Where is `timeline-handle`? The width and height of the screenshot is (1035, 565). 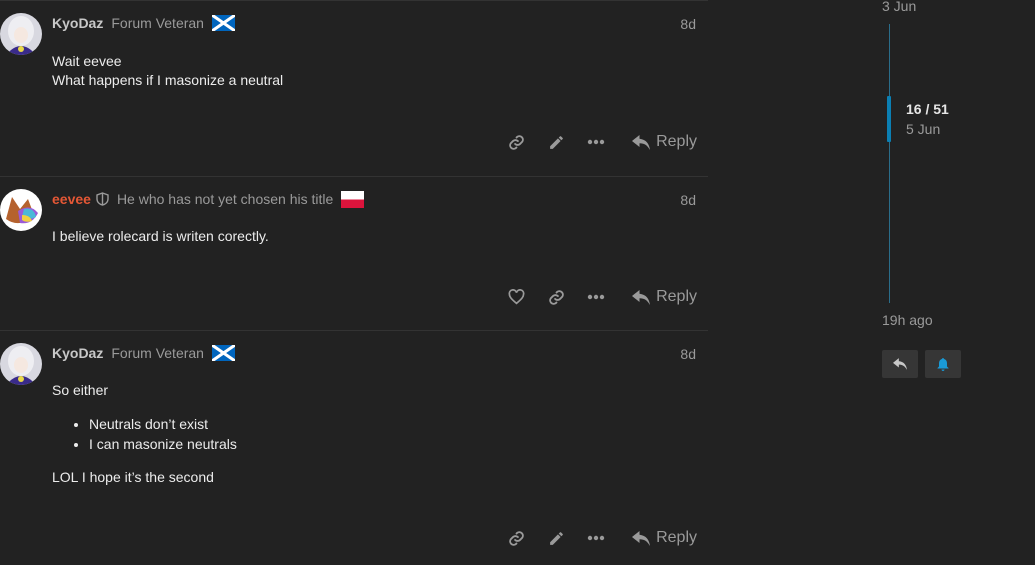
timeline-handle is located at coordinates (889, 119).